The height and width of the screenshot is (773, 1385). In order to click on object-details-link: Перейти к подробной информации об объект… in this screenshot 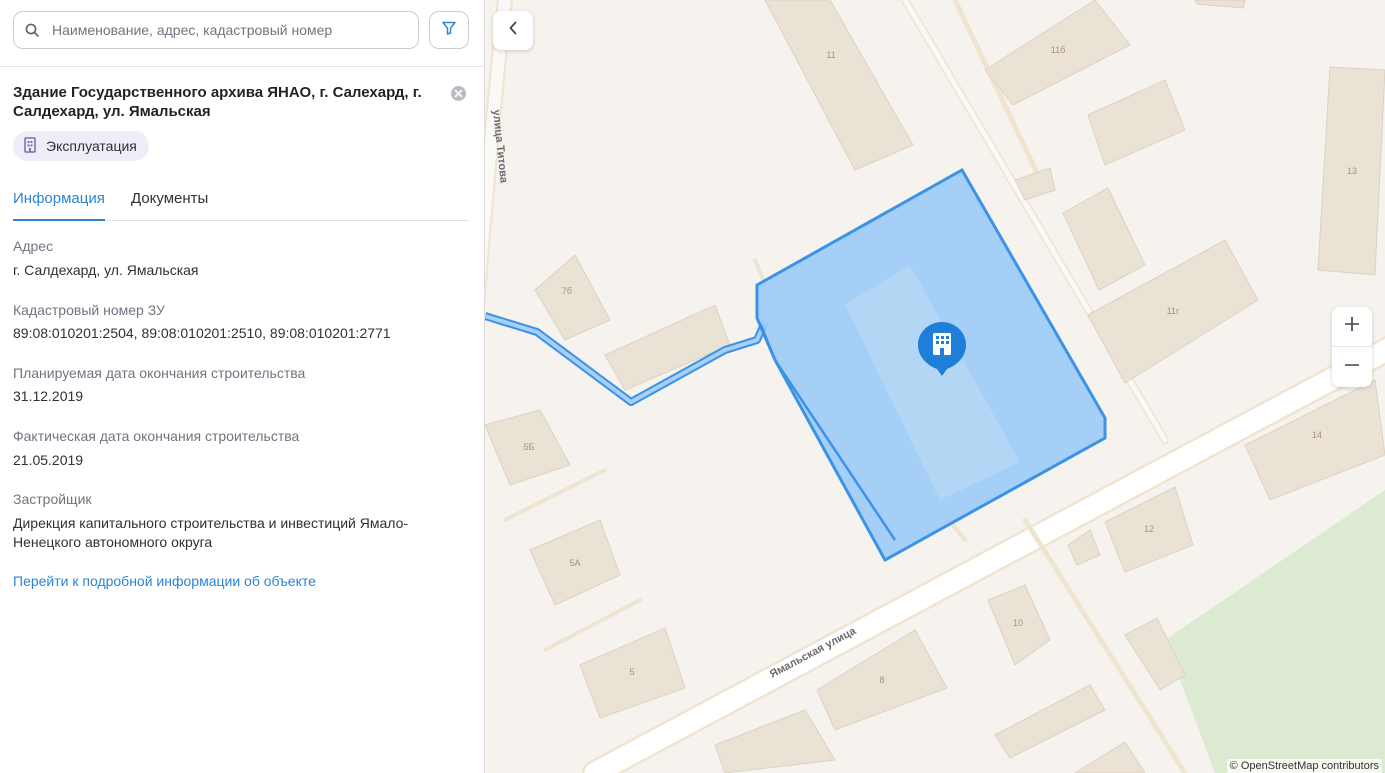, I will do `click(164, 581)`.